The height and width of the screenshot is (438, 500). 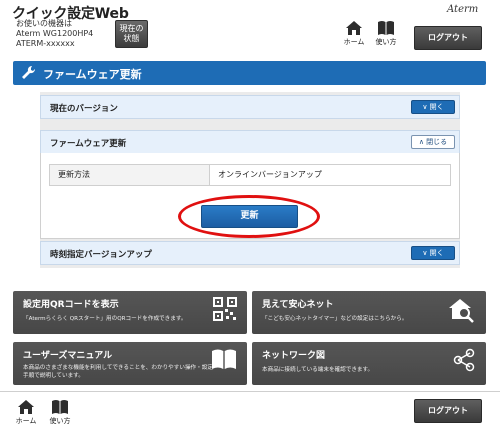 I want to click on update-method-row: 更新方法 オンラインバージョンアップ, so click(x=250, y=175).